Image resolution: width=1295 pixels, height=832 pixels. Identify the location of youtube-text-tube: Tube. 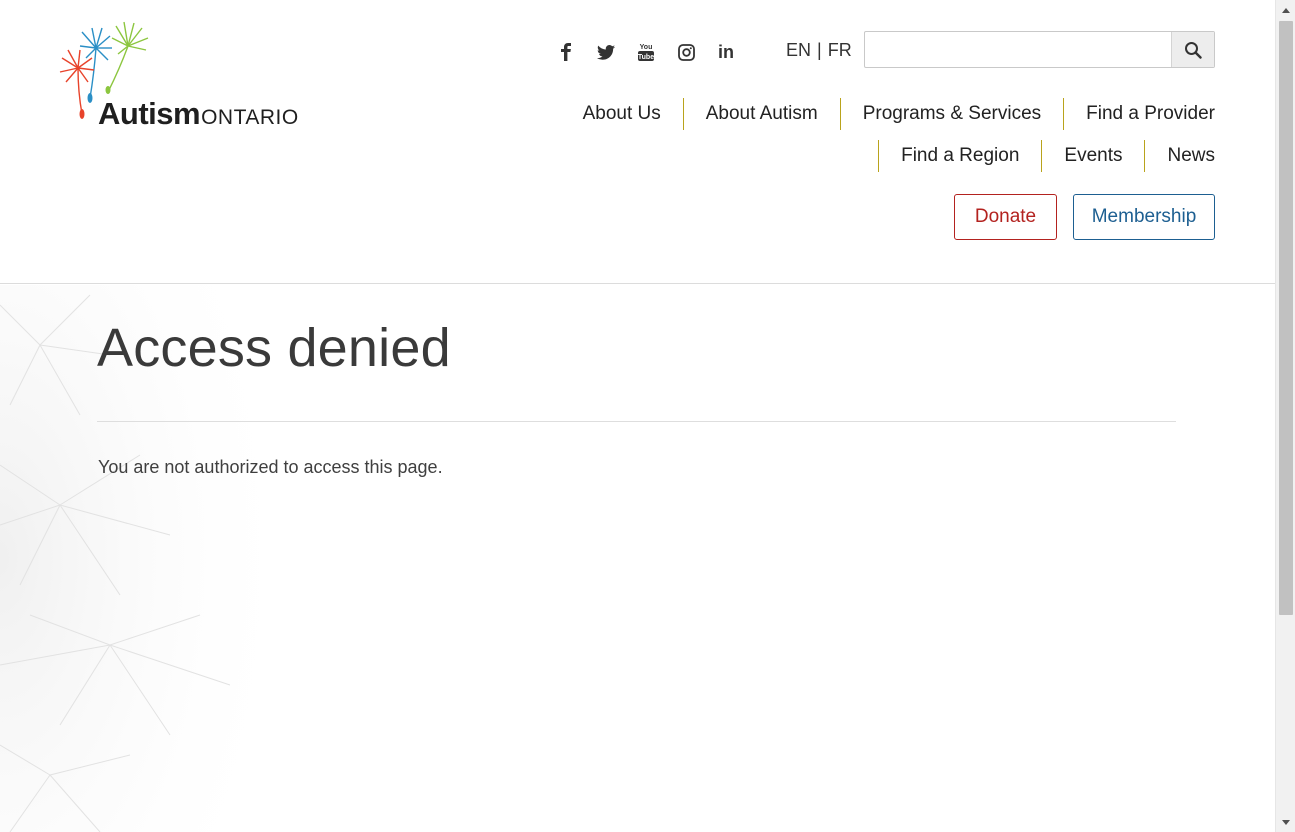
(646, 57).